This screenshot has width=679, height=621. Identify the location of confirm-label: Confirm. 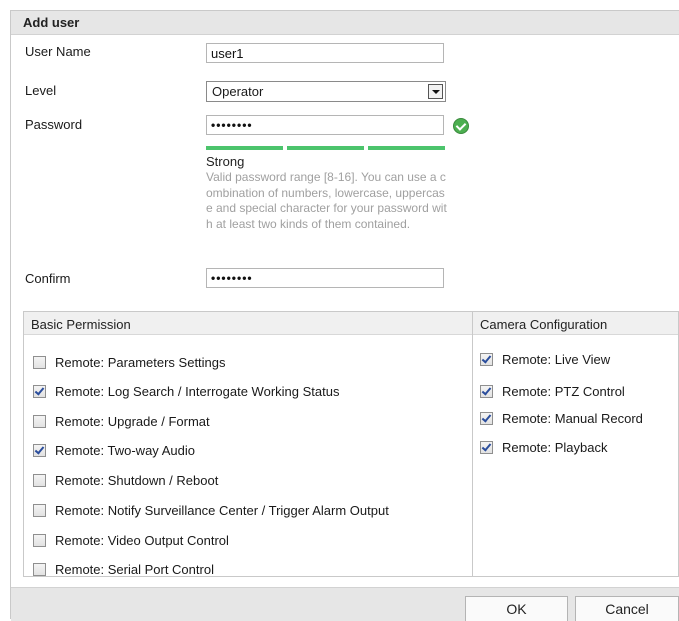
(48, 278).